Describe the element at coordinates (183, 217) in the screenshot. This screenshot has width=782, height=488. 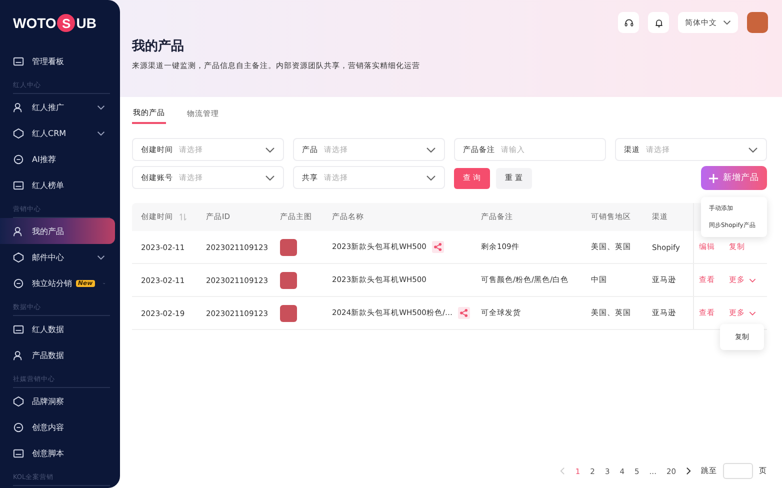
I see `sort-icon` at that location.